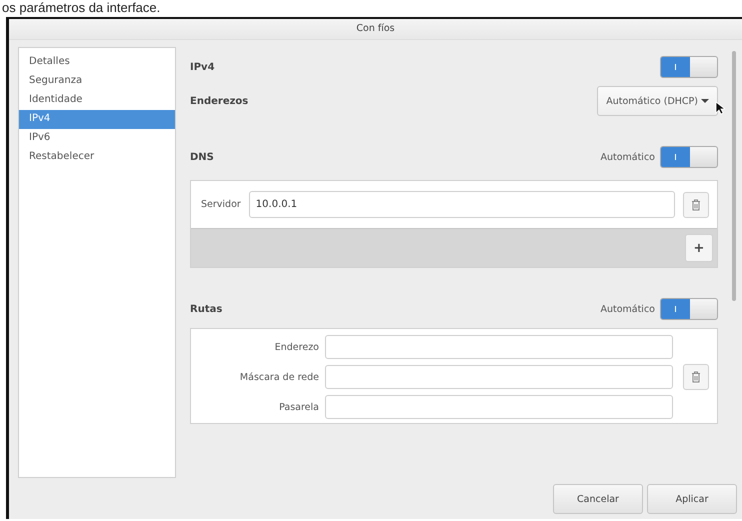 The image size is (742, 521). I want to click on dialog-button: Aplicar, so click(692, 499).